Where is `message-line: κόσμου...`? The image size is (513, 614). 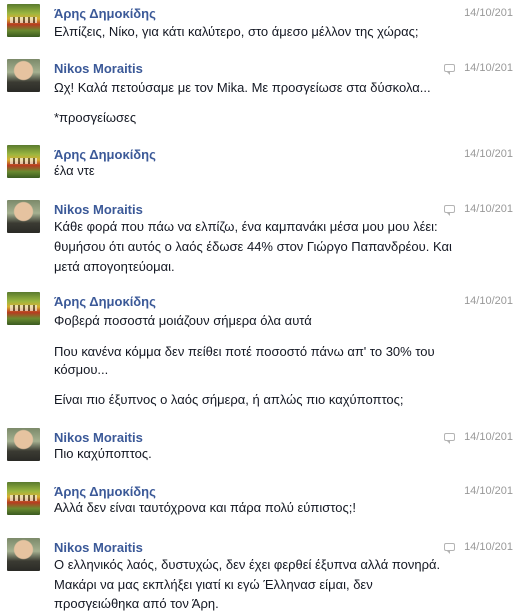 message-line: κόσμου... is located at coordinates (81, 369).